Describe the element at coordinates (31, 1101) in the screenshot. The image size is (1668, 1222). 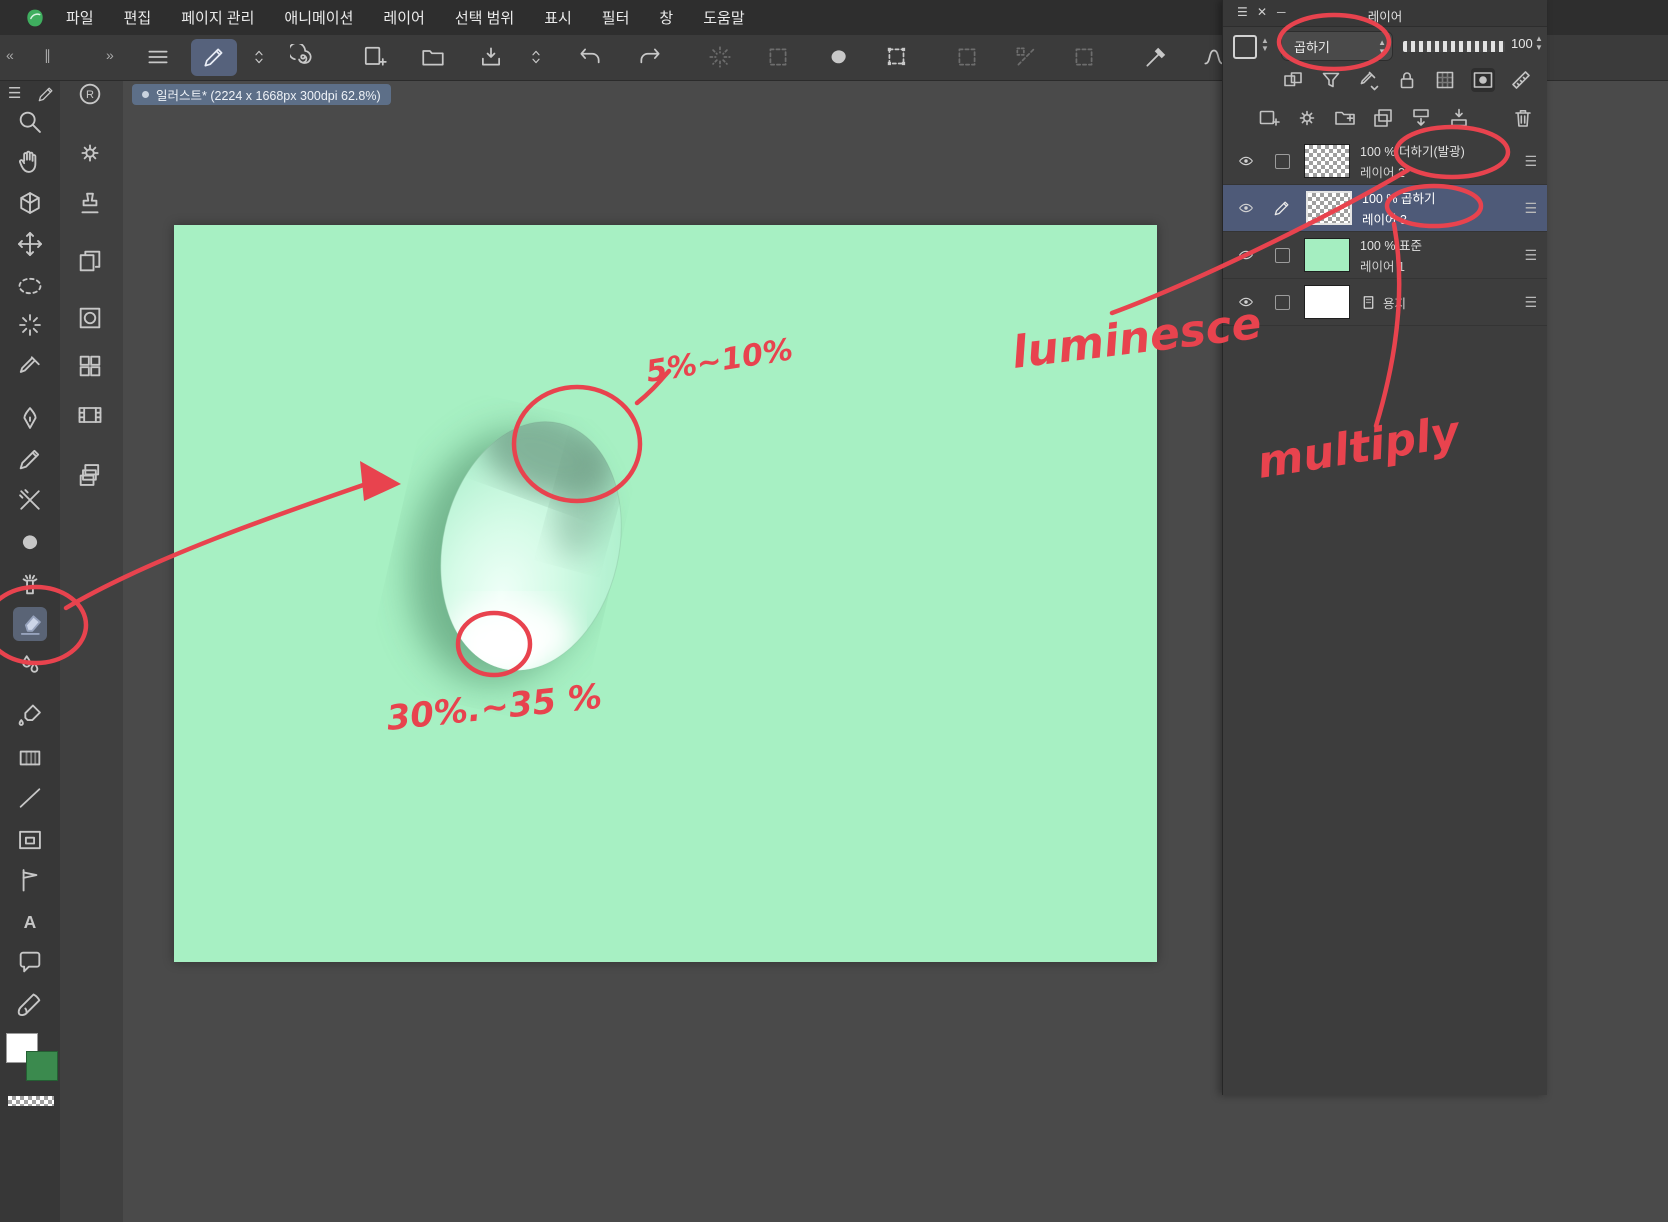
I see `transparent-color-swatch` at that location.